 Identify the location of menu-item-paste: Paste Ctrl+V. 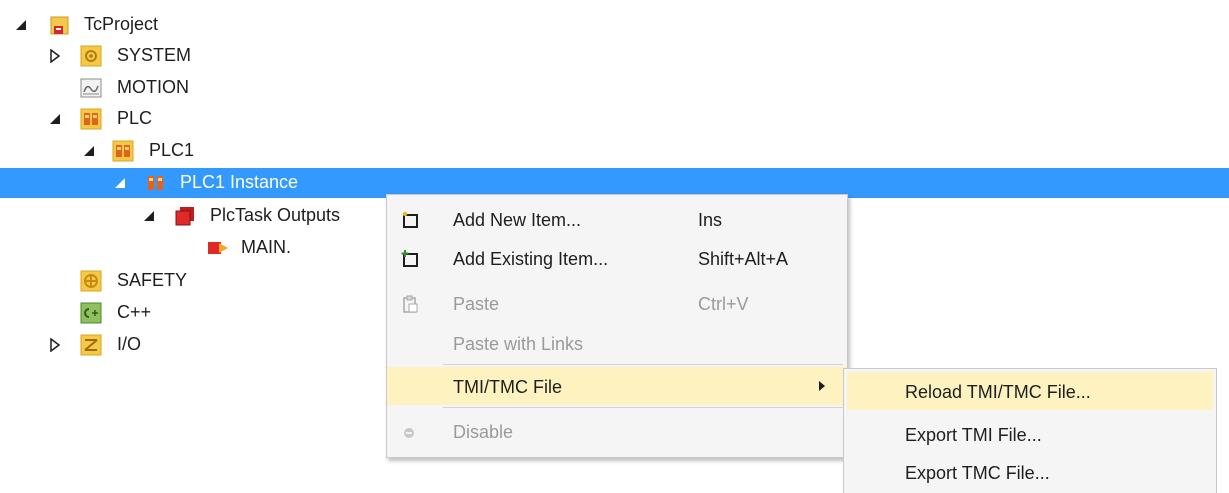
(617, 303).